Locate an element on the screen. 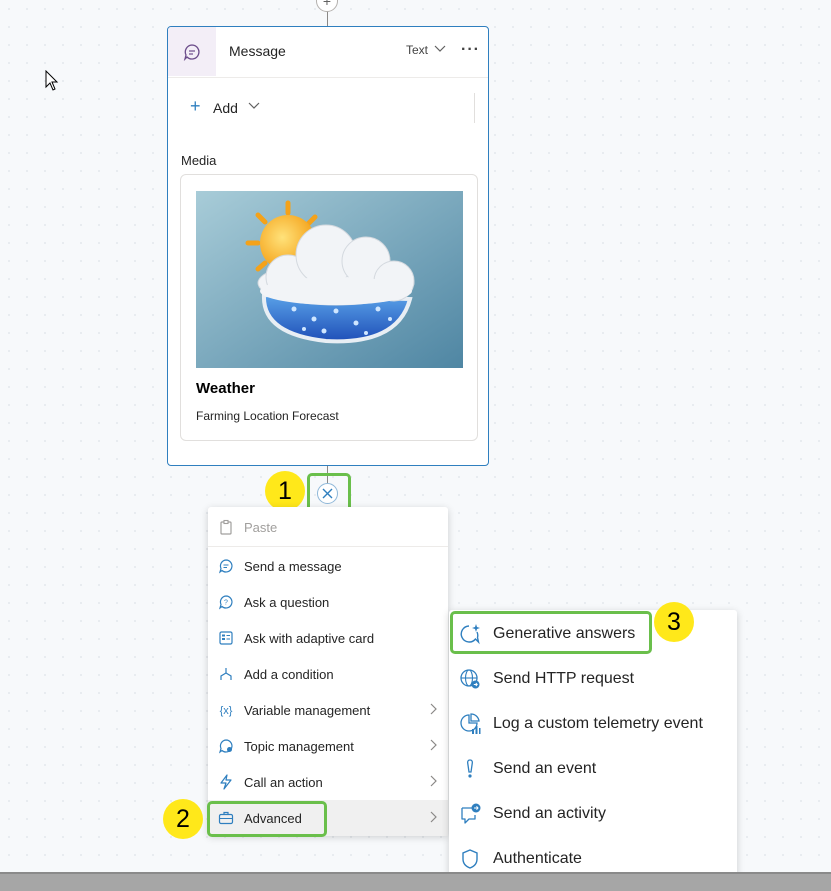 The height and width of the screenshot is (891, 831). menu-item-label: Send a message is located at coordinates (293, 566).